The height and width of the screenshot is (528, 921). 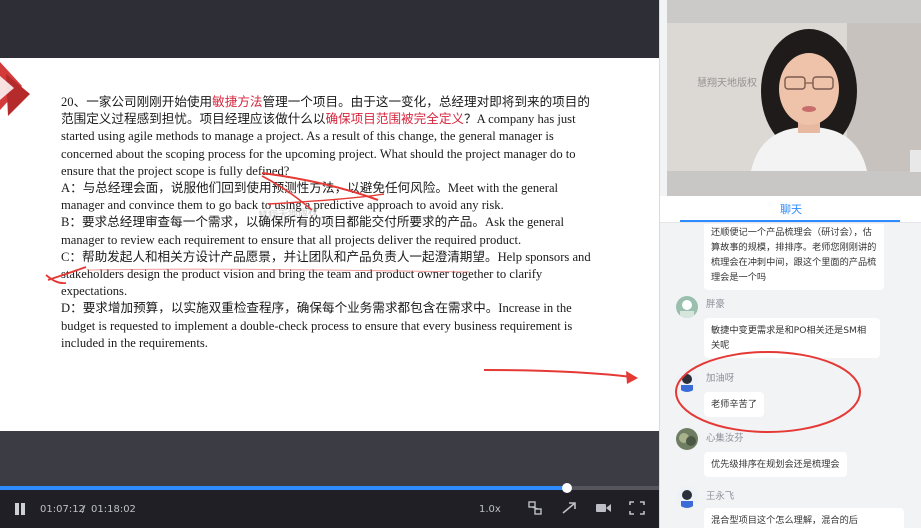 What do you see at coordinates (535, 508) in the screenshot?
I see `stepper-icon` at bounding box center [535, 508].